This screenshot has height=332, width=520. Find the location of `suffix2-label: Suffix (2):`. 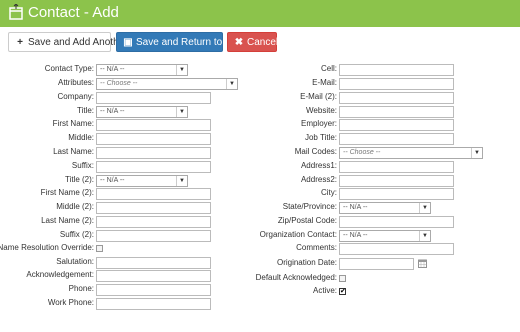

suffix2-label: Suffix (2): is located at coordinates (76, 234).